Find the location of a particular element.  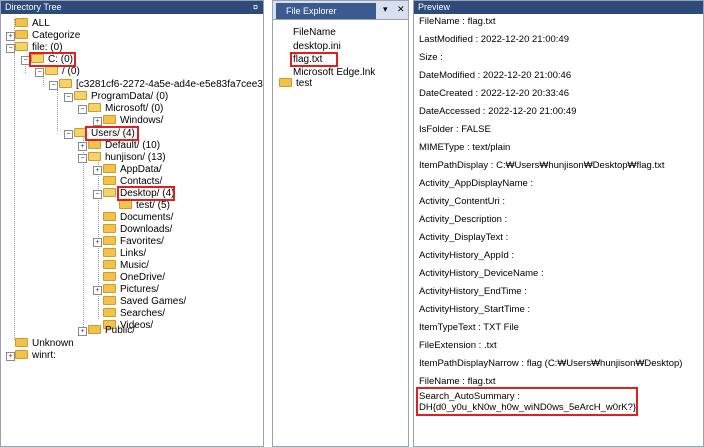

tree-item-hunjison: hunjison/ (13) is located at coordinates (127, 157).